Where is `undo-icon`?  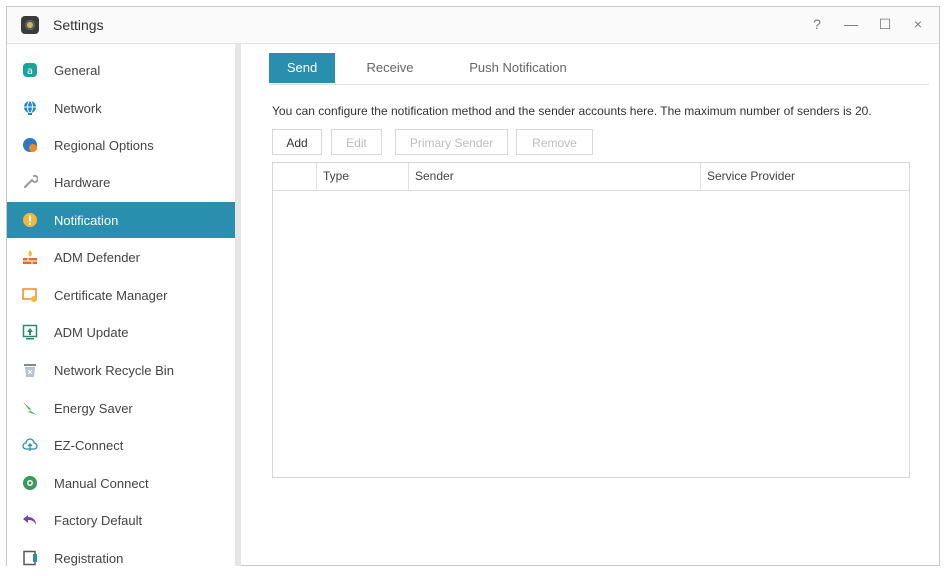
undo-icon is located at coordinates (30, 520).